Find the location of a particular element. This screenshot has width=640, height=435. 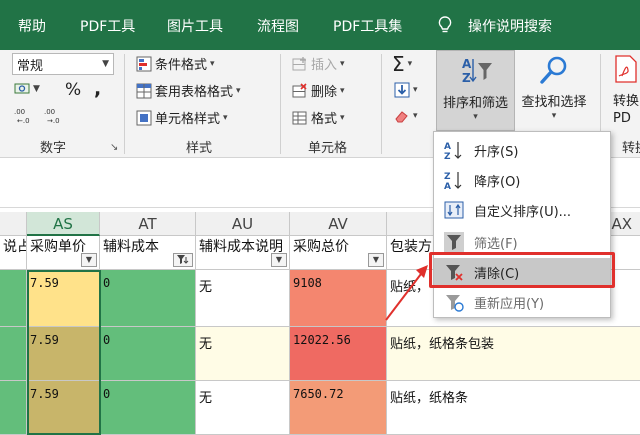

header-label: 采购单价 is located at coordinates (58, 247).